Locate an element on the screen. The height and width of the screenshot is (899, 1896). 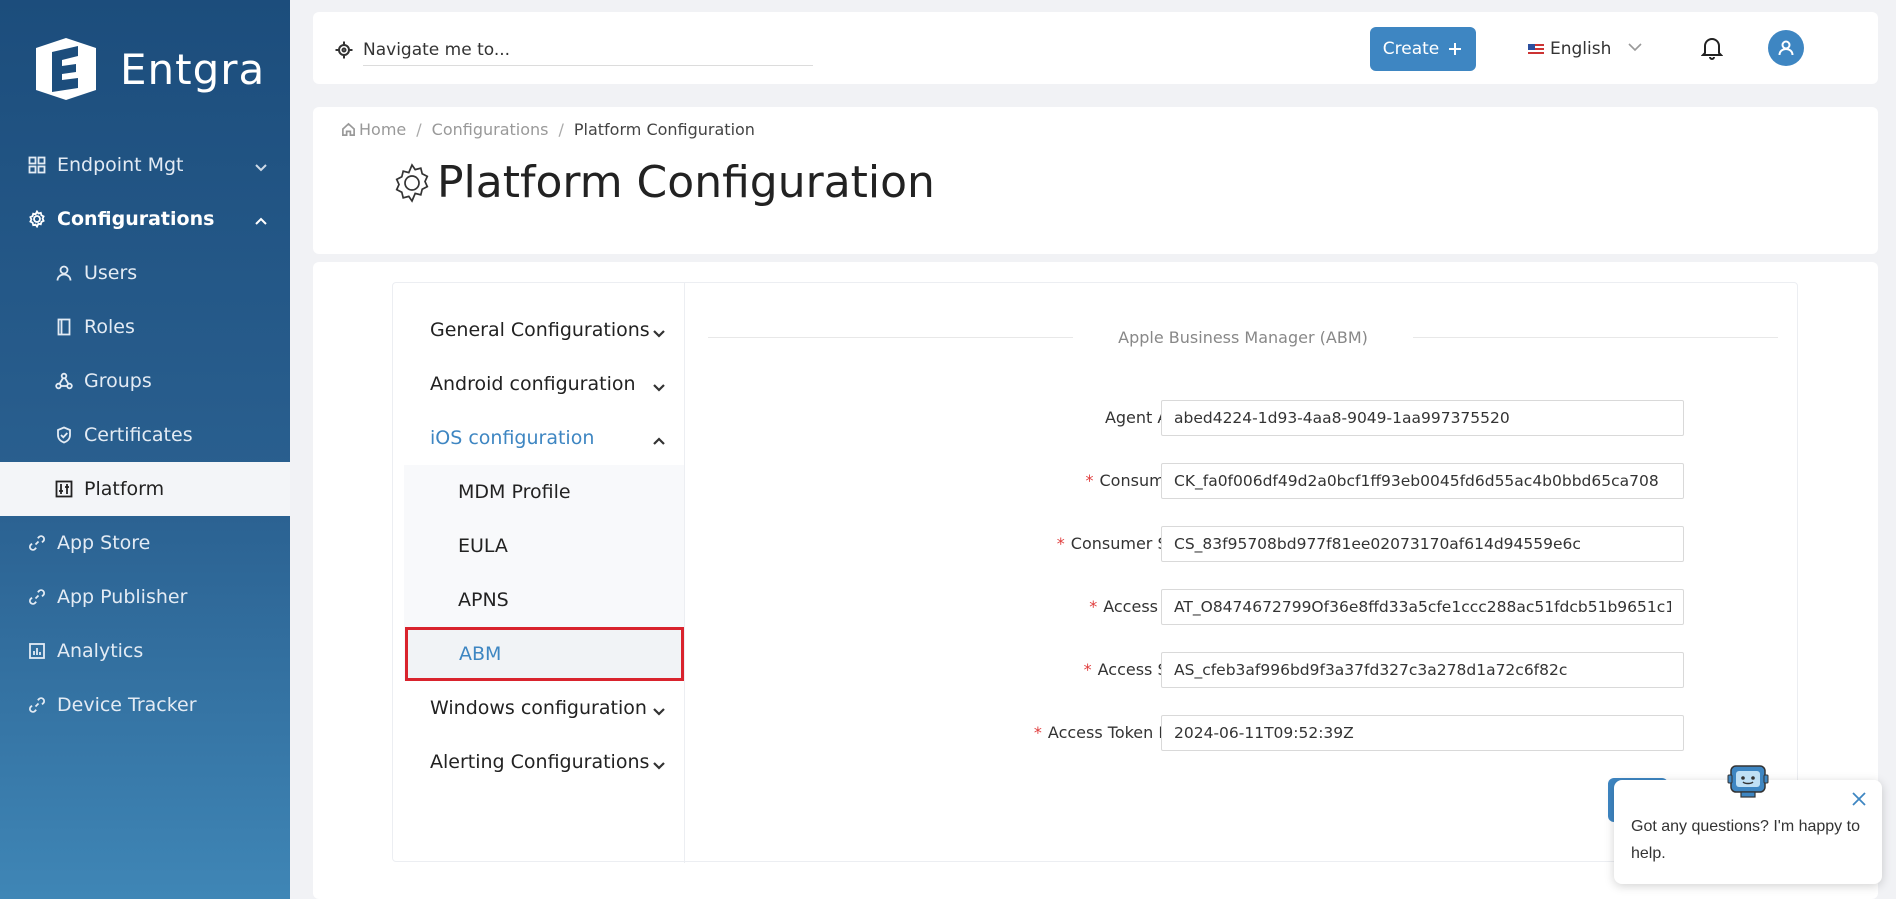
sidebar-item-label: Device Tracker is located at coordinates (127, 705).